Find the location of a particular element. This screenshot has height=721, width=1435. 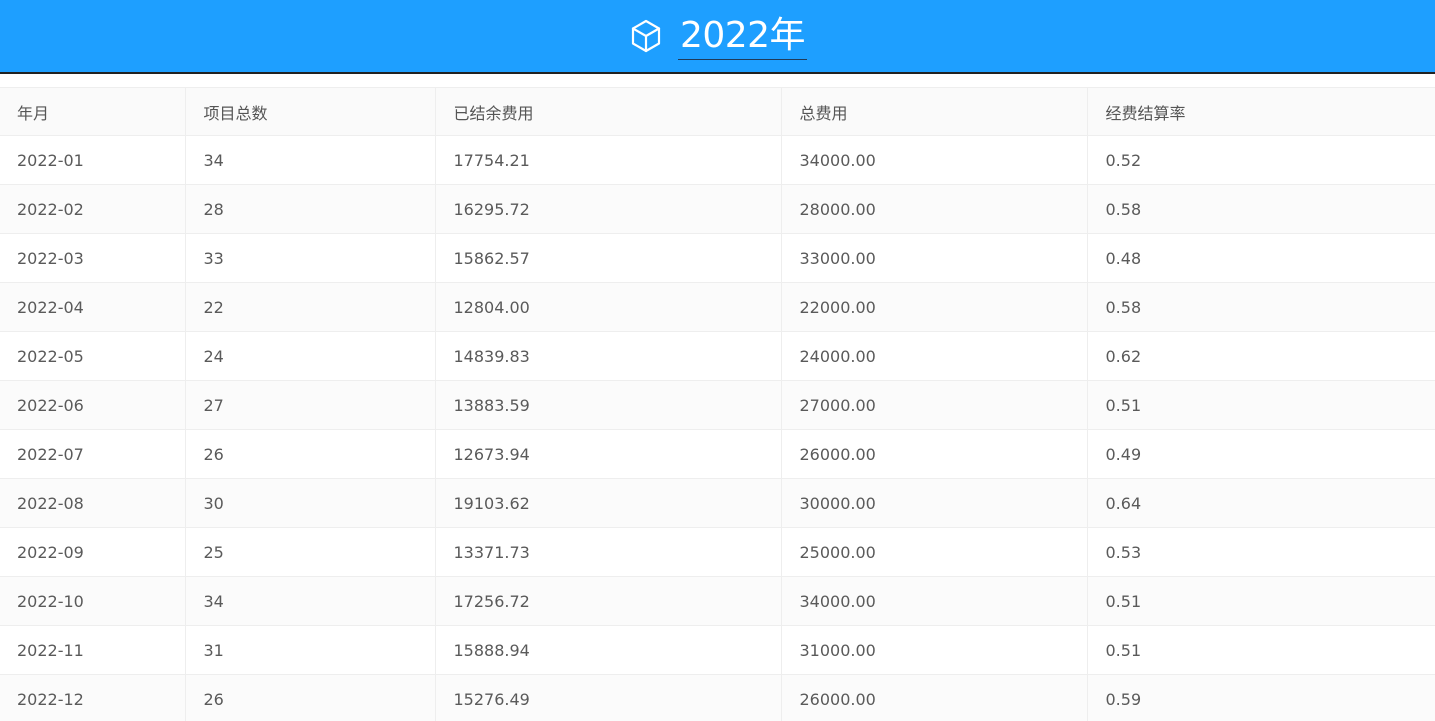

cell-settled-cost: 13883.59 is located at coordinates (608, 405).